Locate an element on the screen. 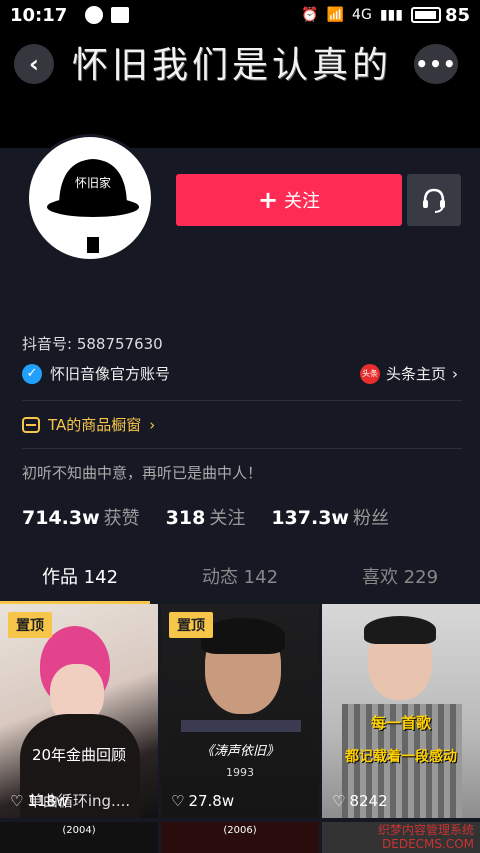 The width and height of the screenshot is (480, 853). follow-button: + 关注 is located at coordinates (289, 200).